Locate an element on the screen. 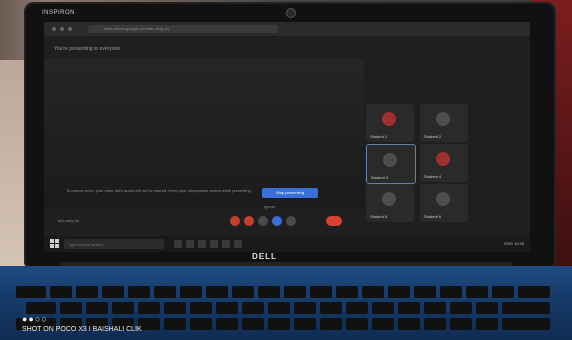 The width and height of the screenshot is (572, 340). participant-name: Student 6 is located at coordinates (433, 216).